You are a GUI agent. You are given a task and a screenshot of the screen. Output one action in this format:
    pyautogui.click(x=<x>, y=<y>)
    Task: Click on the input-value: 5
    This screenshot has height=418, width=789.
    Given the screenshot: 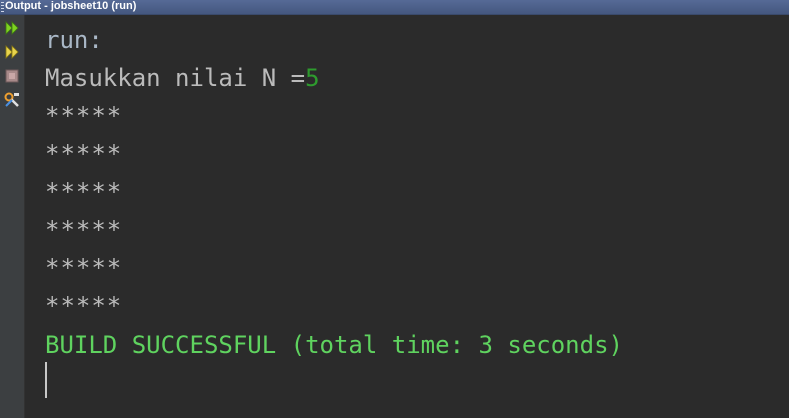 What is the action you would take?
    pyautogui.click(x=312, y=78)
    